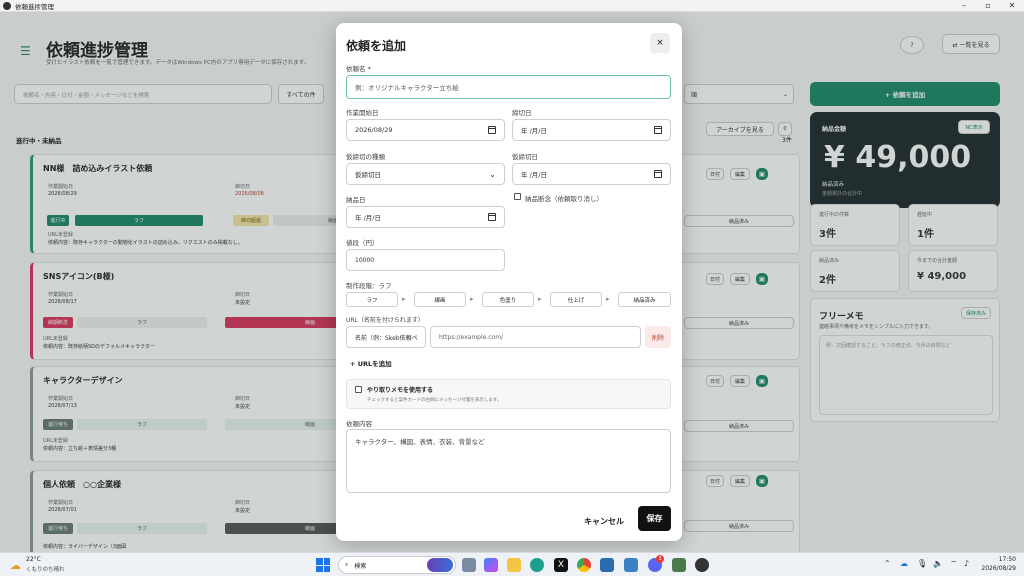 Image resolution: width=1024 pixels, height=576 pixels. I want to click on maximize-icon: ▫, so click(988, 5).